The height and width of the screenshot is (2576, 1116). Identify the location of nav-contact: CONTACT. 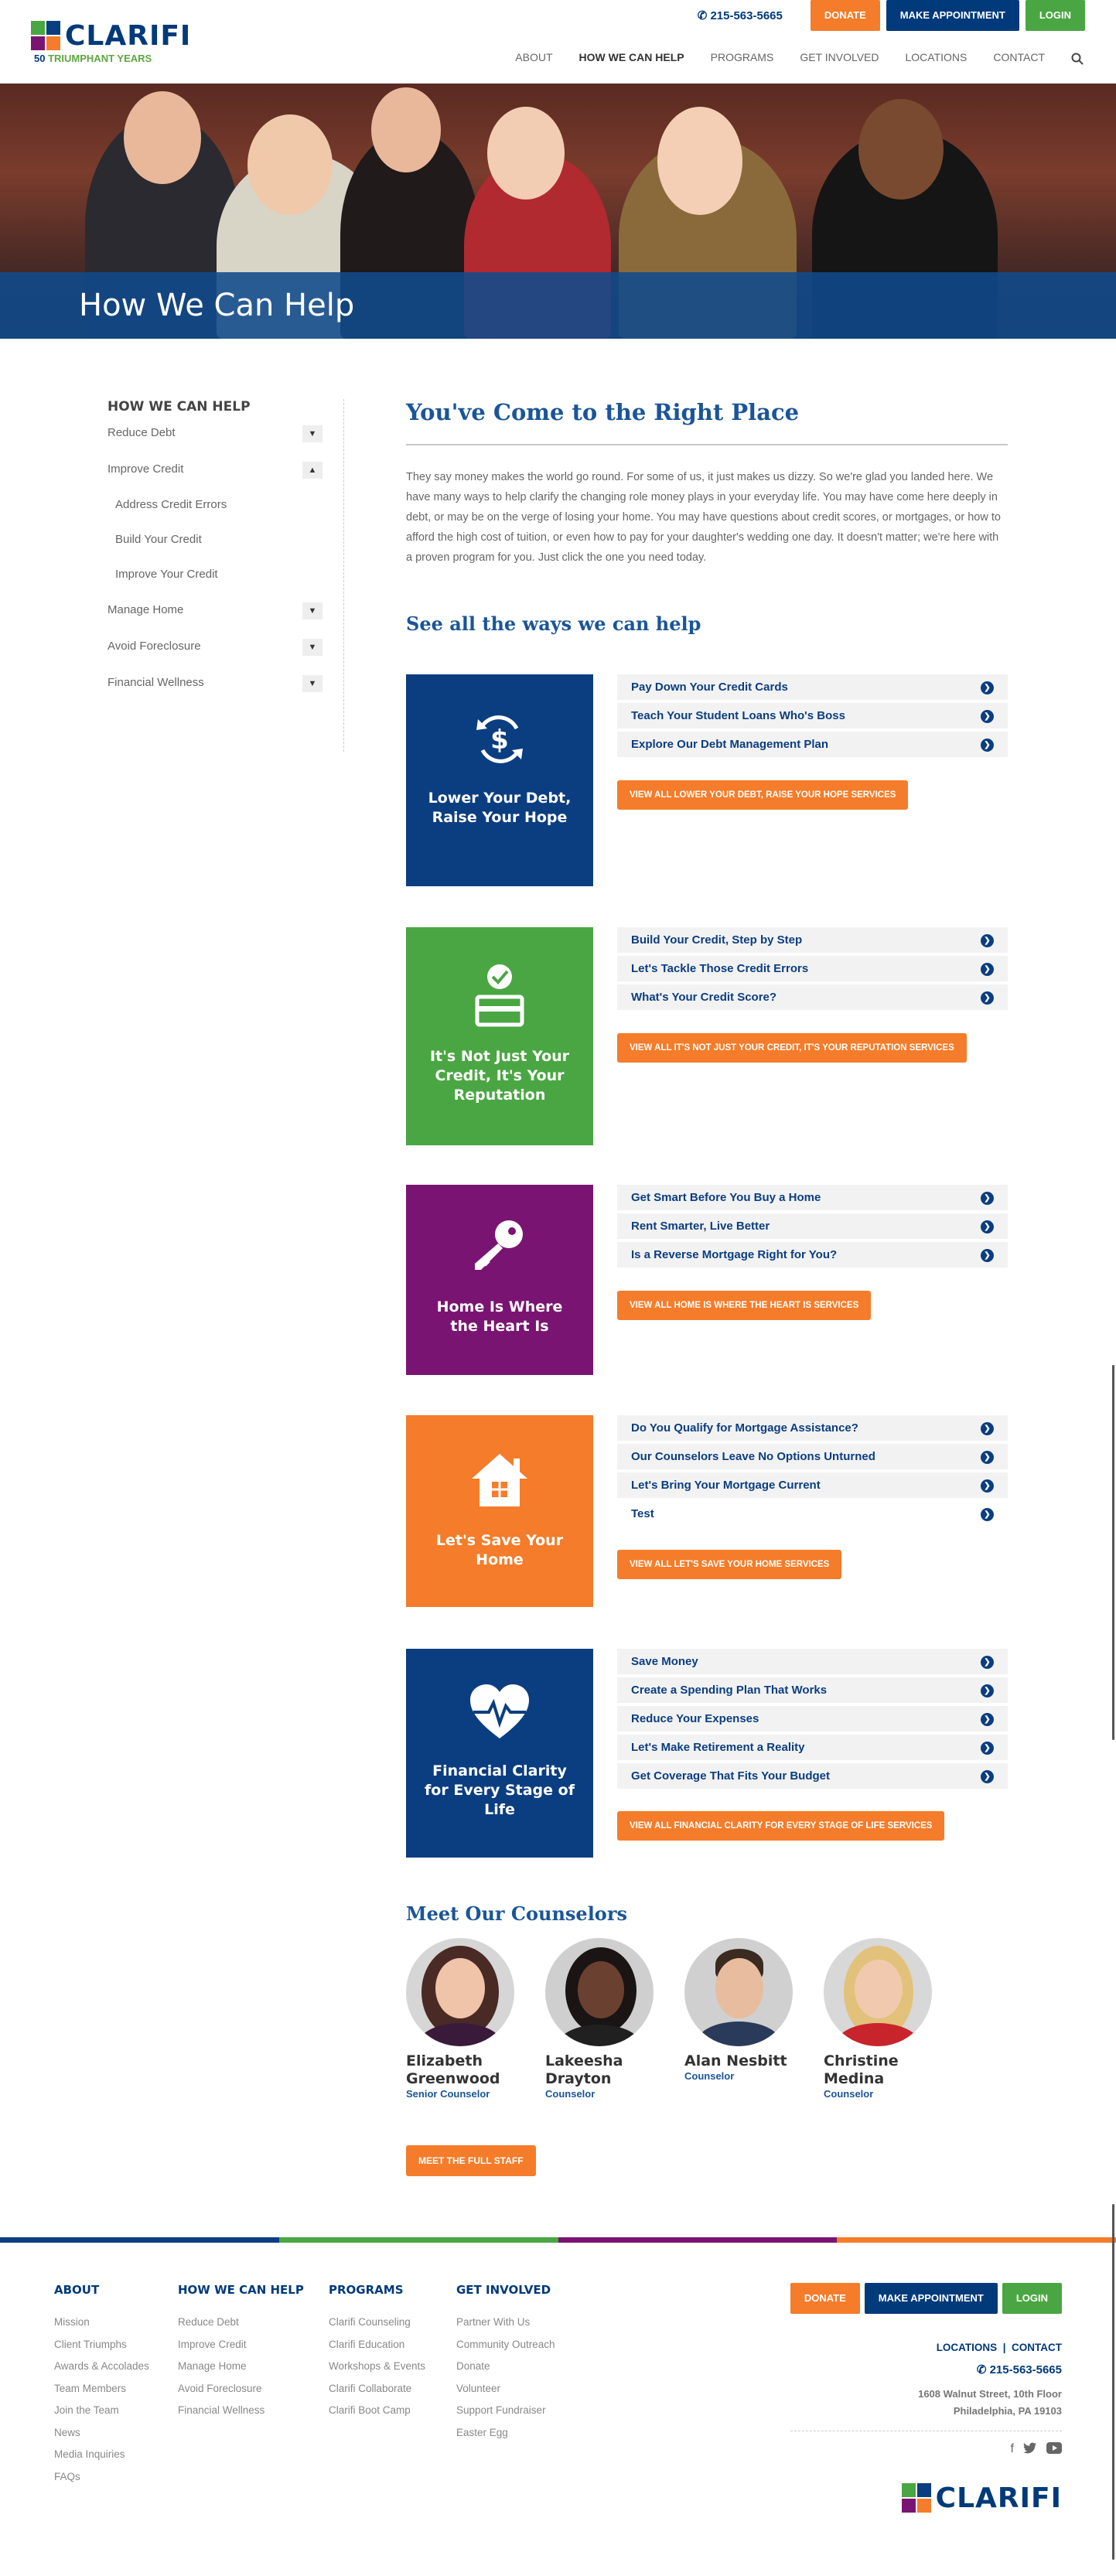
(1019, 58).